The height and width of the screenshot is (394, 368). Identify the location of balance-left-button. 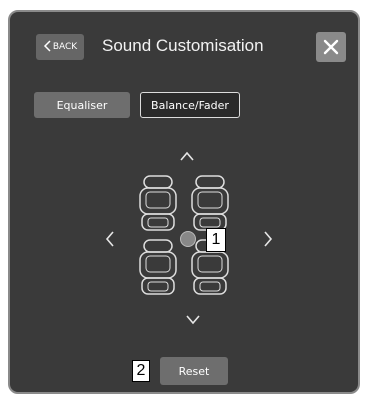
(110, 239).